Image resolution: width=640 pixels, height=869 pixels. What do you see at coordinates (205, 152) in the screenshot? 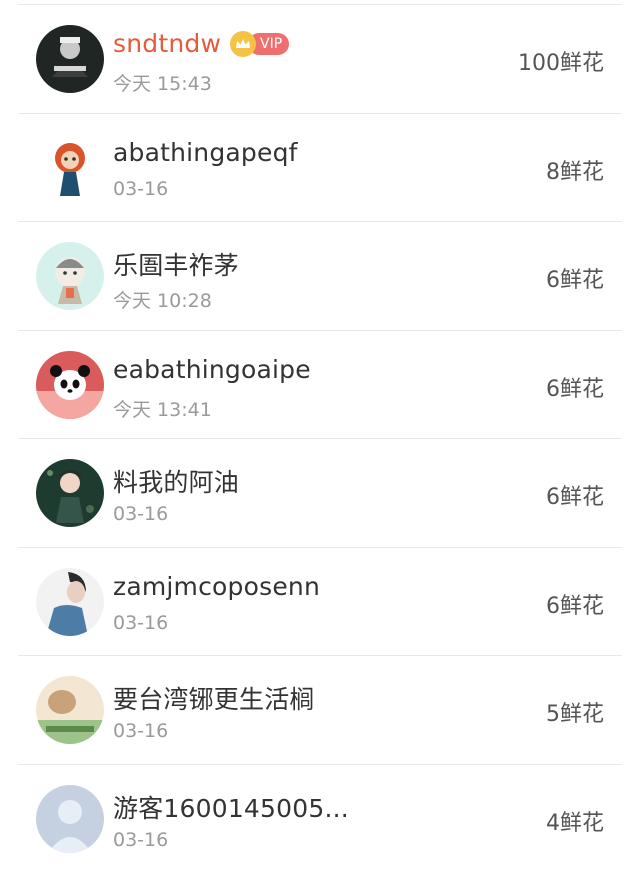
I see `username: abathingapeqf` at bounding box center [205, 152].